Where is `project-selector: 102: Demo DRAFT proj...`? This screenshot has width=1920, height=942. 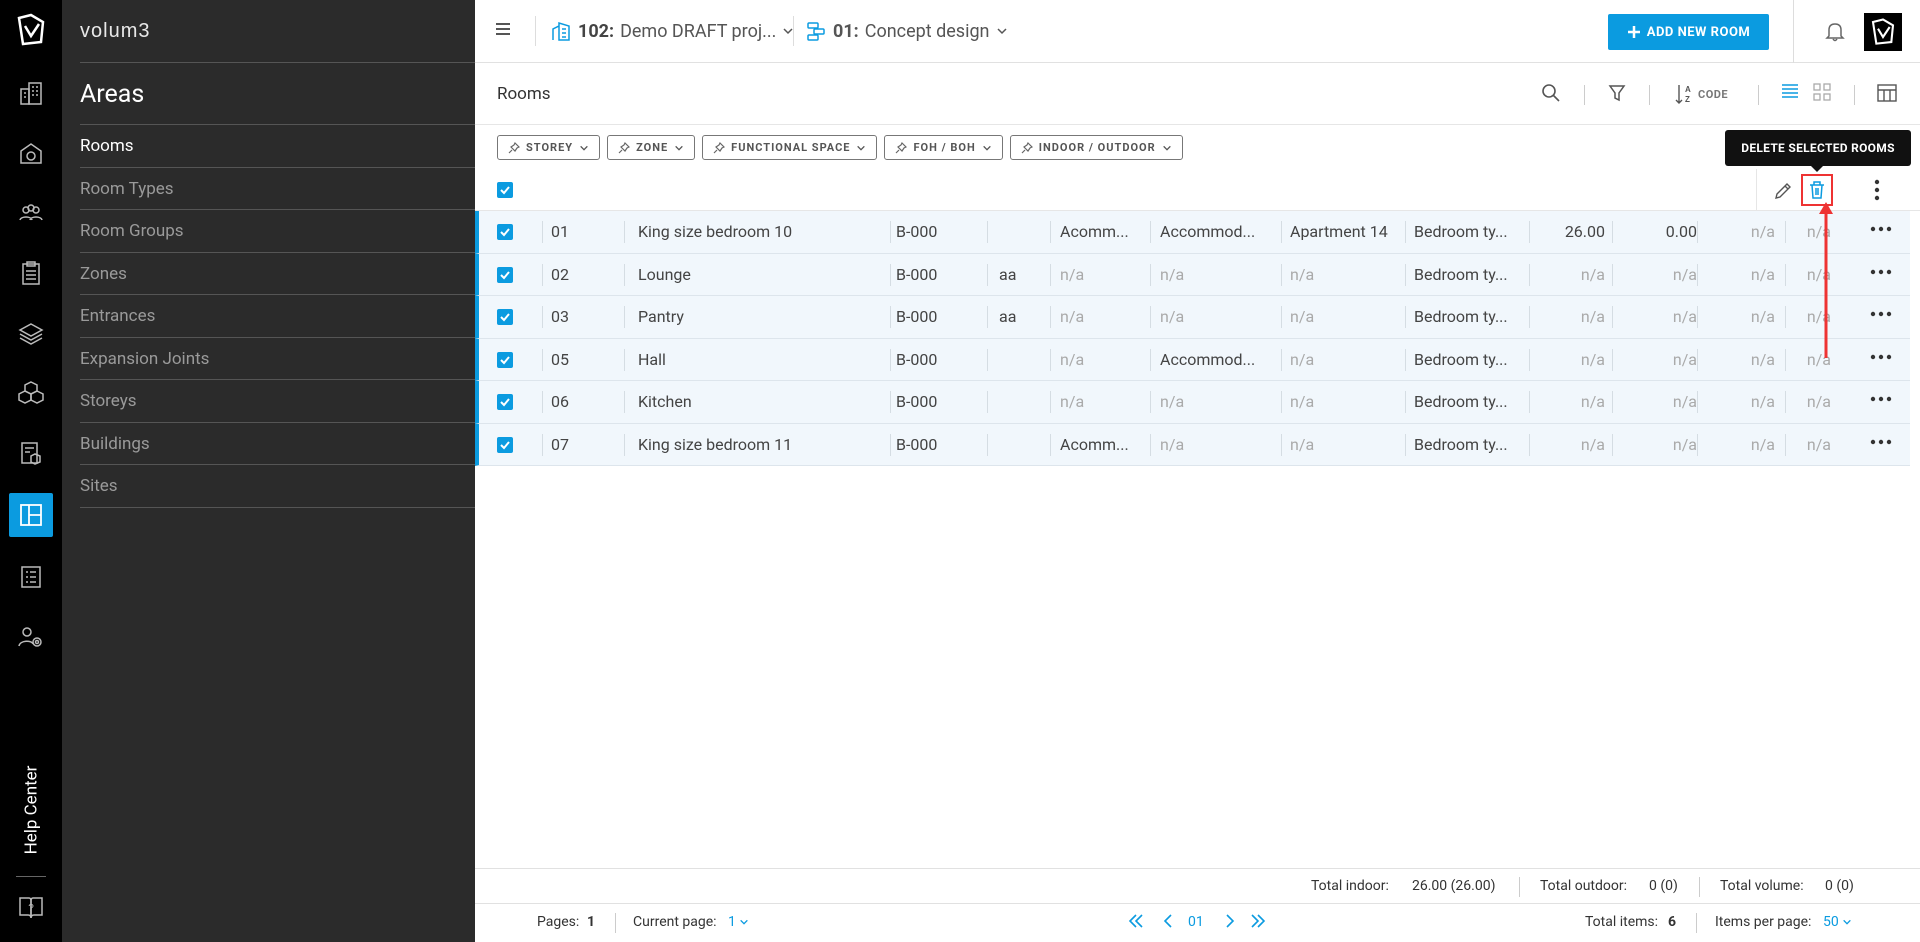
project-selector: 102: Demo DRAFT proj... is located at coordinates (672, 31).